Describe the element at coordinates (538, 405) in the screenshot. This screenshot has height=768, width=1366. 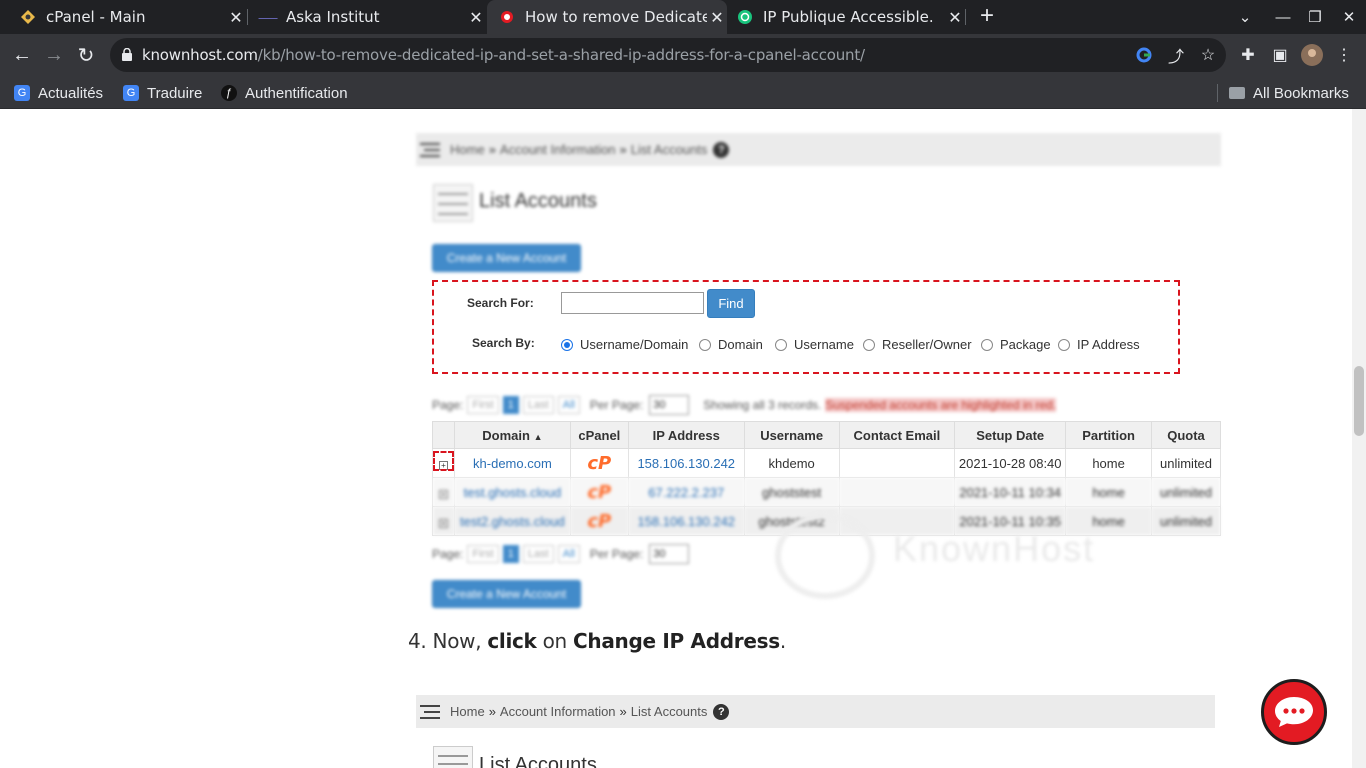
I see `pager-last: Last` at that location.